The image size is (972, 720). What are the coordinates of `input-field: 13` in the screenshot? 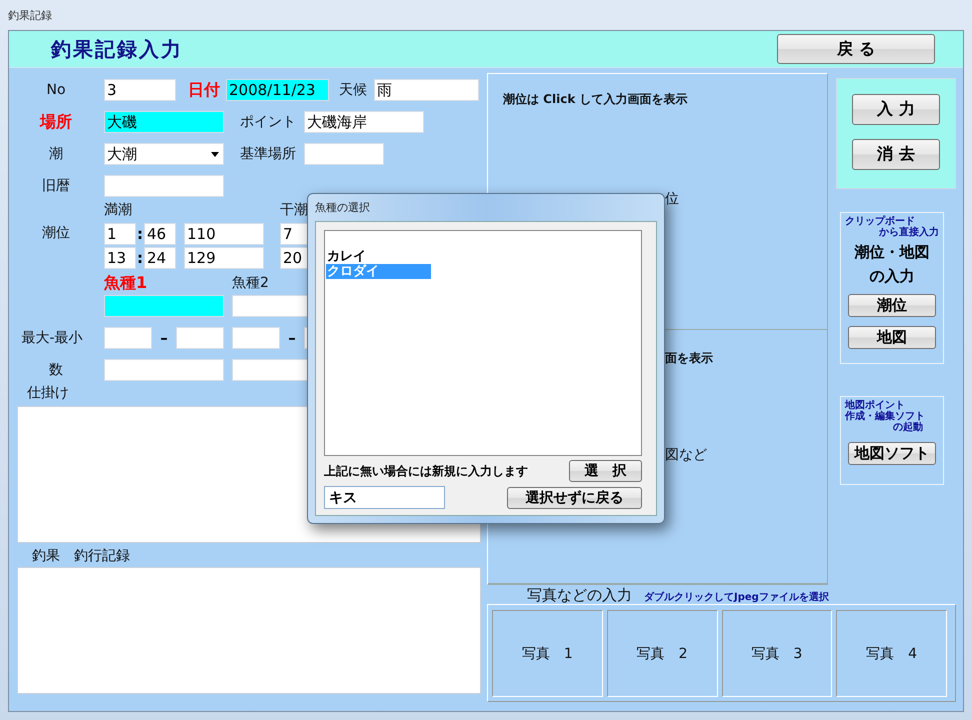 It's located at (120, 258).